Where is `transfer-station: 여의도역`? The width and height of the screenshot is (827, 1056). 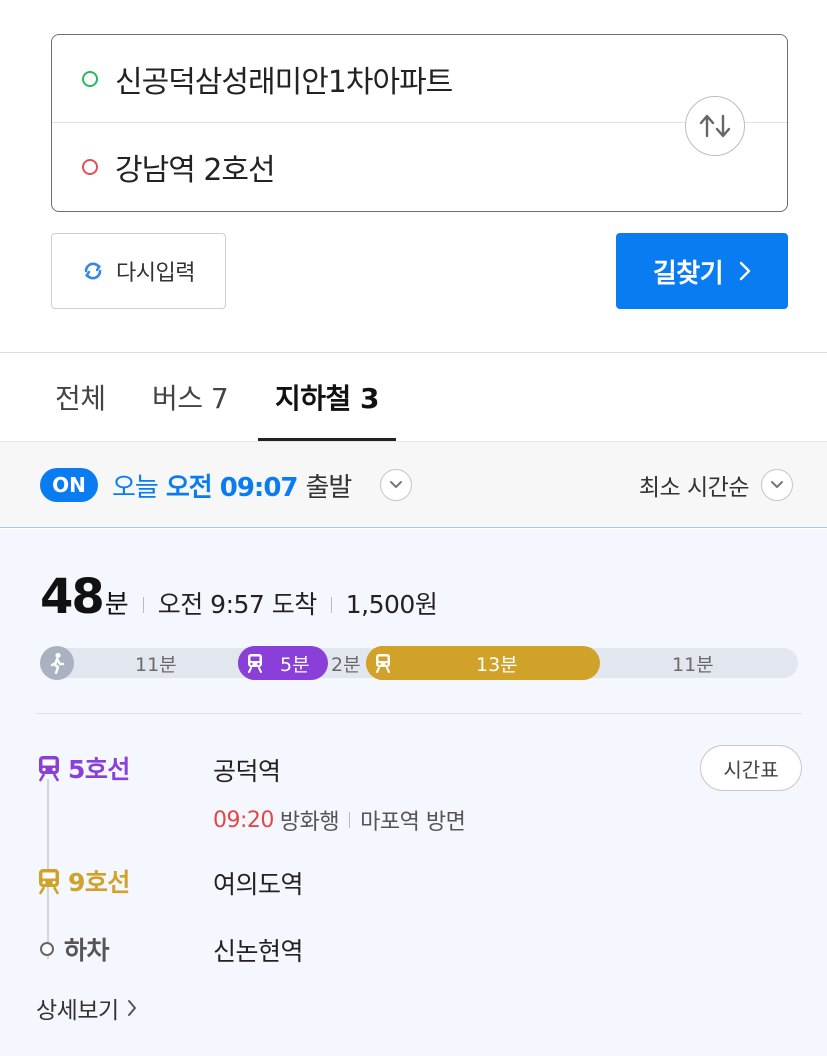
transfer-station: 여의도역 is located at coordinates (258, 884).